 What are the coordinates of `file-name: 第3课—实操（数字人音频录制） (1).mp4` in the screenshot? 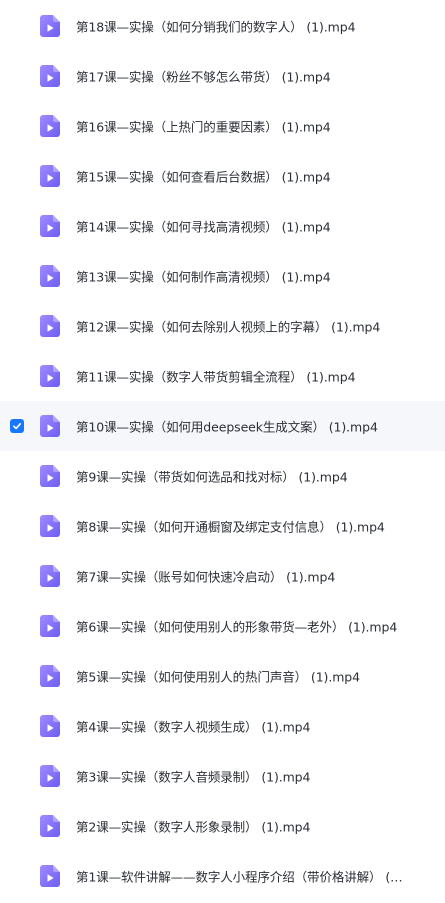 It's located at (193, 777).